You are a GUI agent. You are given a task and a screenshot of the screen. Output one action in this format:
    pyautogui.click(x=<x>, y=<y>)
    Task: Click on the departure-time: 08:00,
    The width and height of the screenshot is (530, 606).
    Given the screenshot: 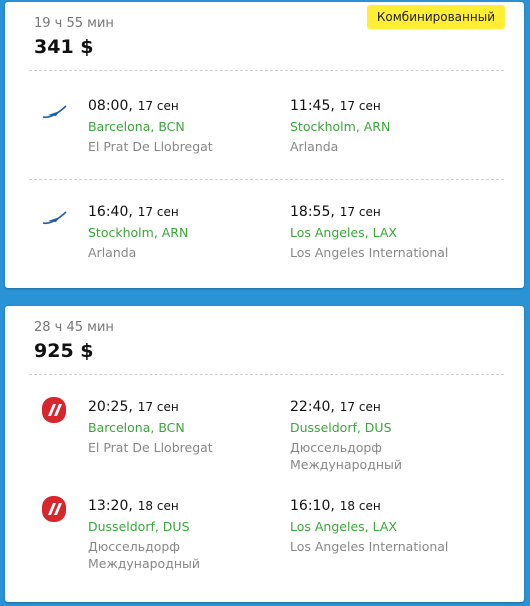 What is the action you would take?
    pyautogui.click(x=110, y=106)
    